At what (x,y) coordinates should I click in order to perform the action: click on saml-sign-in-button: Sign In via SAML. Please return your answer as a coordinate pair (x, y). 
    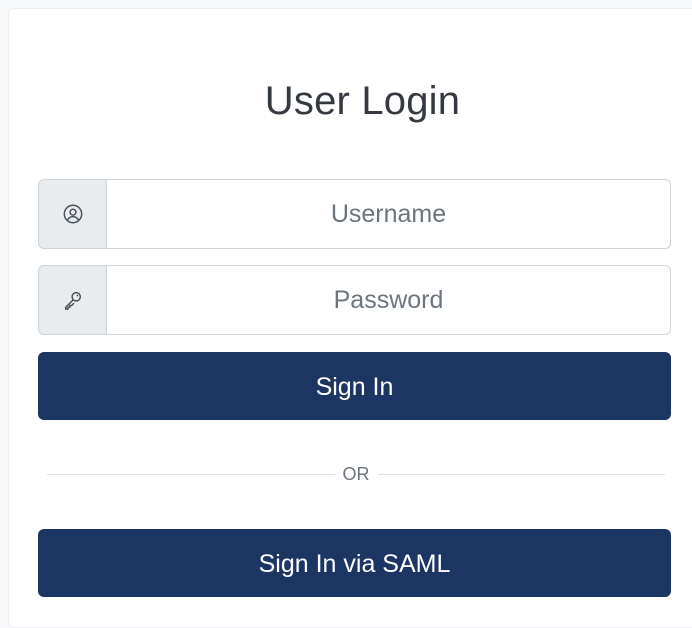
    Looking at the image, I should click on (354, 563).